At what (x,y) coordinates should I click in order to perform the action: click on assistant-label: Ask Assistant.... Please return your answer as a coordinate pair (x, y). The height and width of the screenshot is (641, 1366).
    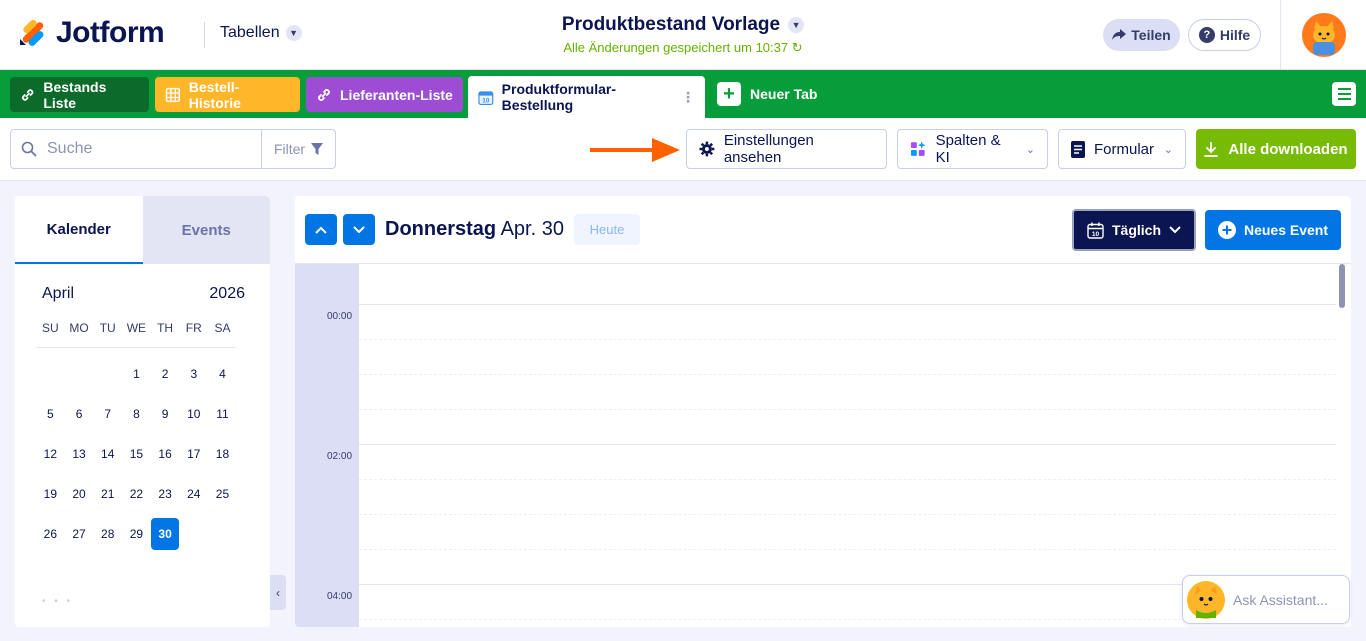
    Looking at the image, I should click on (1280, 599).